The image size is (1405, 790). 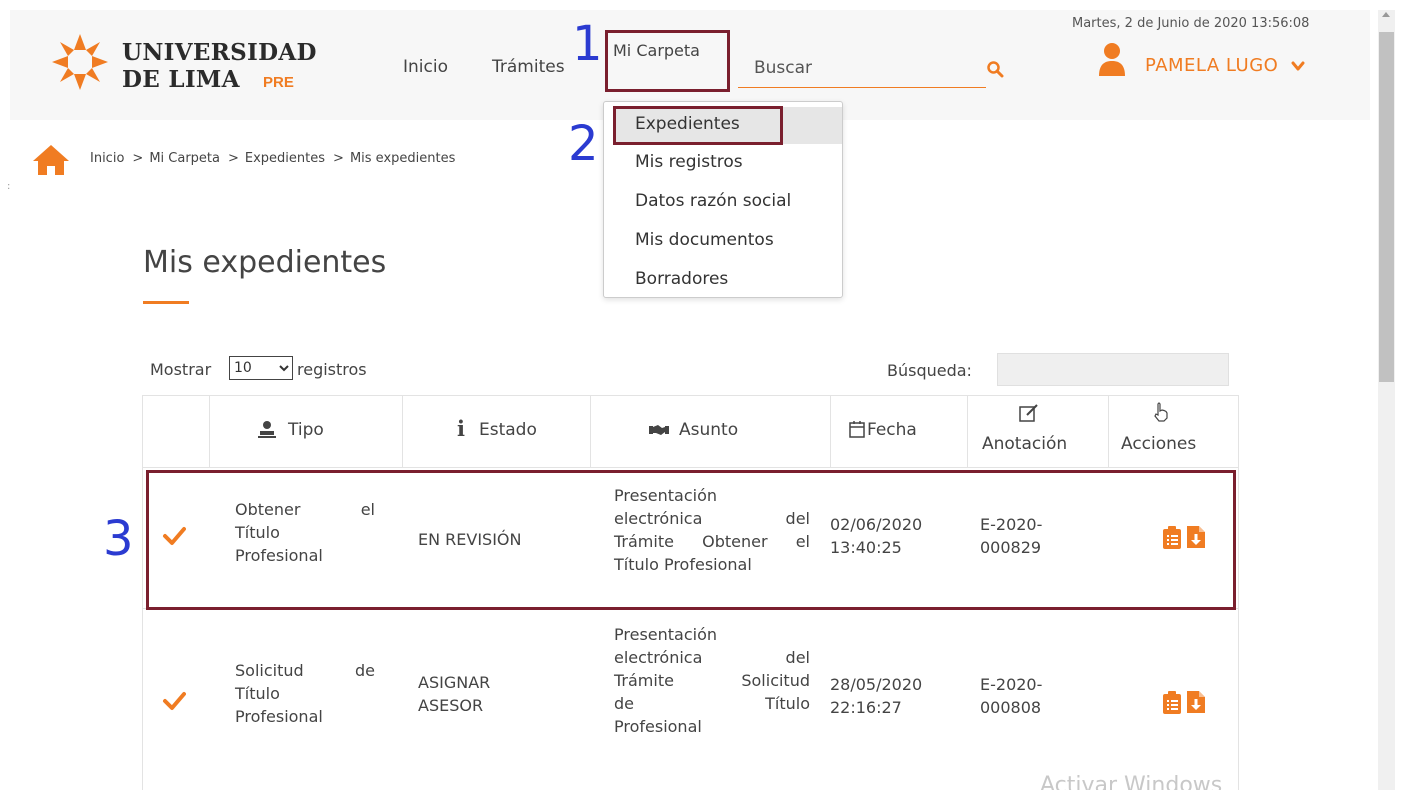 I want to click on column-header-check, so click(x=176, y=431).